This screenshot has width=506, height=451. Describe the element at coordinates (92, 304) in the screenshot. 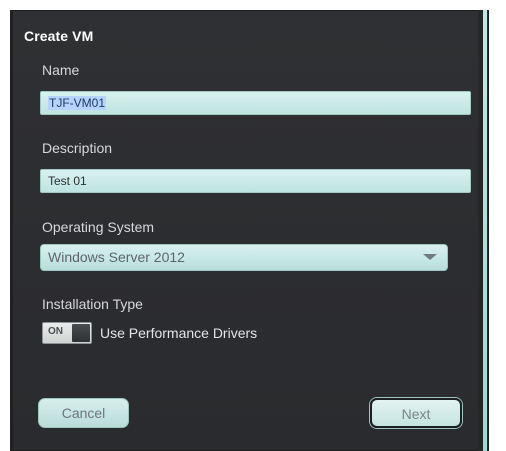

I see `installation-type-label: Installation Type` at that location.